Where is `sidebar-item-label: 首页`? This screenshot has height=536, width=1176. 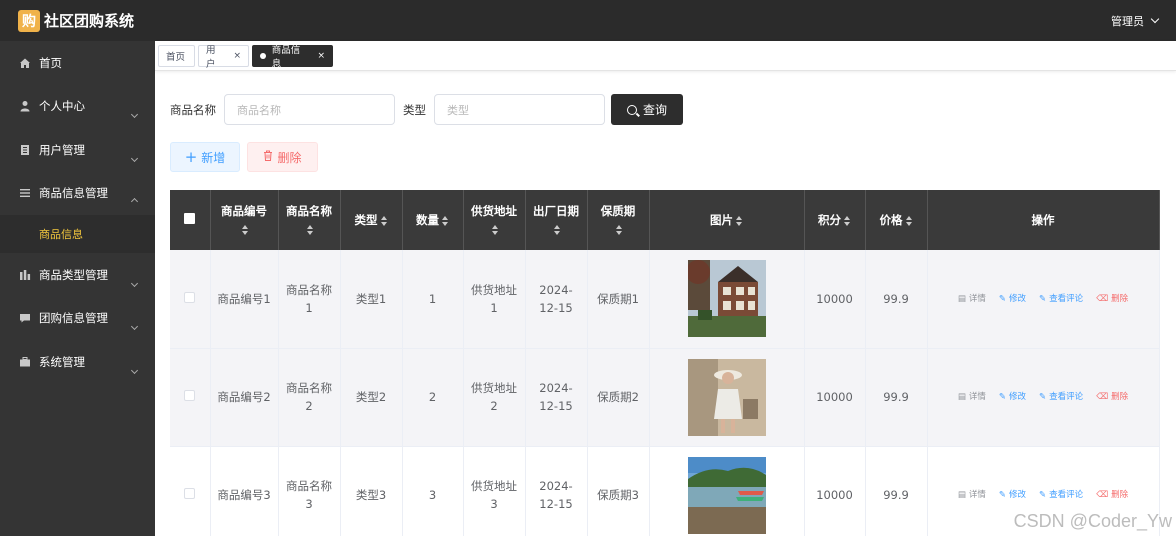 sidebar-item-label: 首页 is located at coordinates (50, 62).